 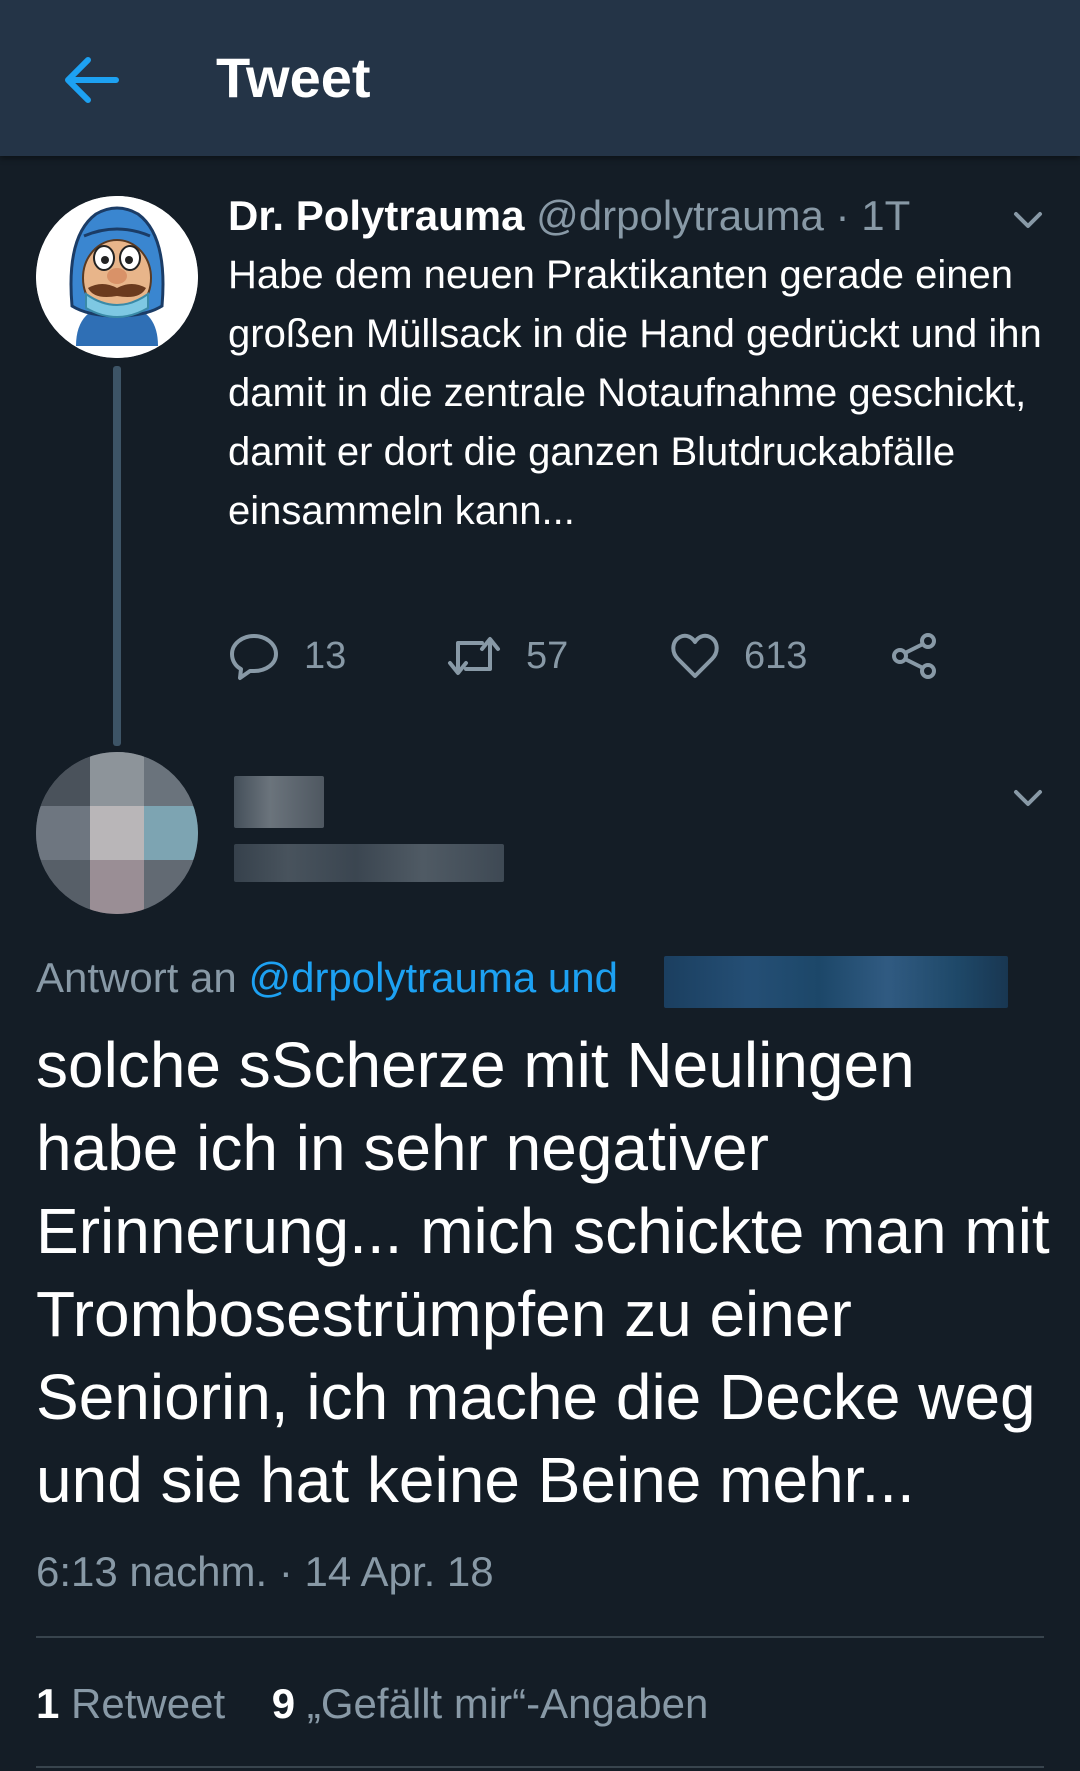 I want to click on like-stat: 9 „Gefällt mir“-Angaben, so click(x=490, y=1703).